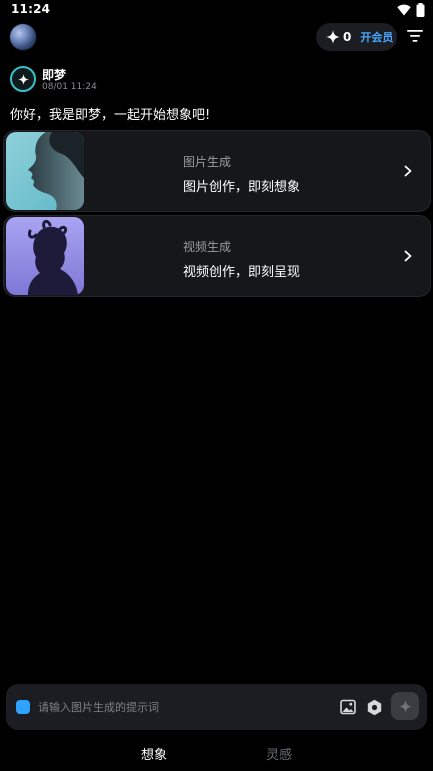 The width and height of the screenshot is (433, 771). Describe the element at coordinates (377, 37) in the screenshot. I see `vip-label: 开会员` at that location.